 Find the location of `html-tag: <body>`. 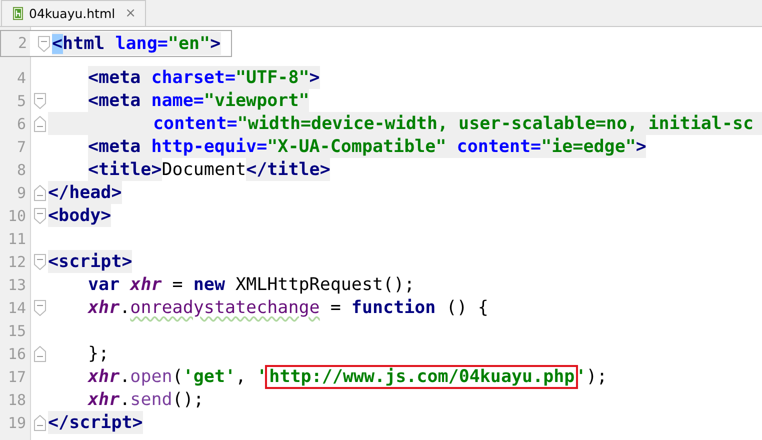

html-tag: <body> is located at coordinates (80, 216).